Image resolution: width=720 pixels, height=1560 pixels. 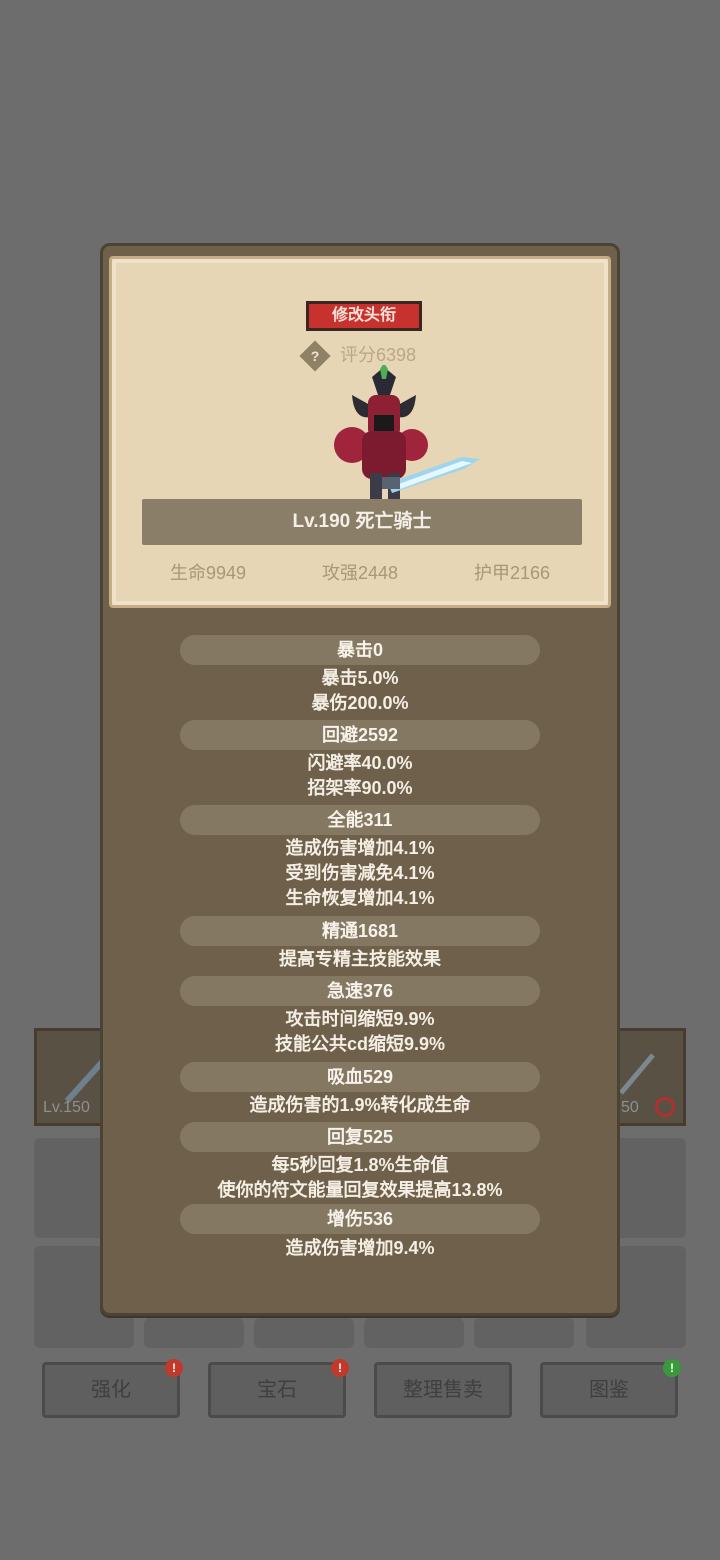 I want to click on section-header: 增伤536, so click(x=360, y=1219).